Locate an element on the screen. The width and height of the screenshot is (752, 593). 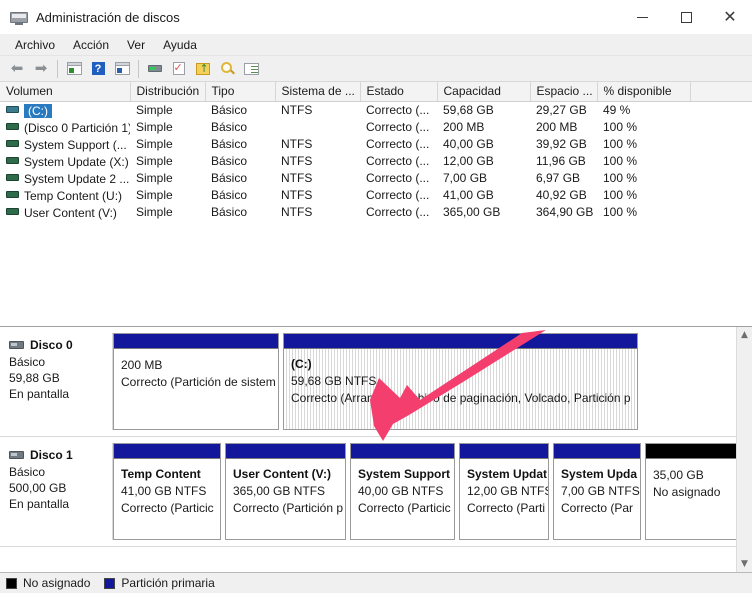
menu-archivo: Archivo is located at coordinates (35, 45).